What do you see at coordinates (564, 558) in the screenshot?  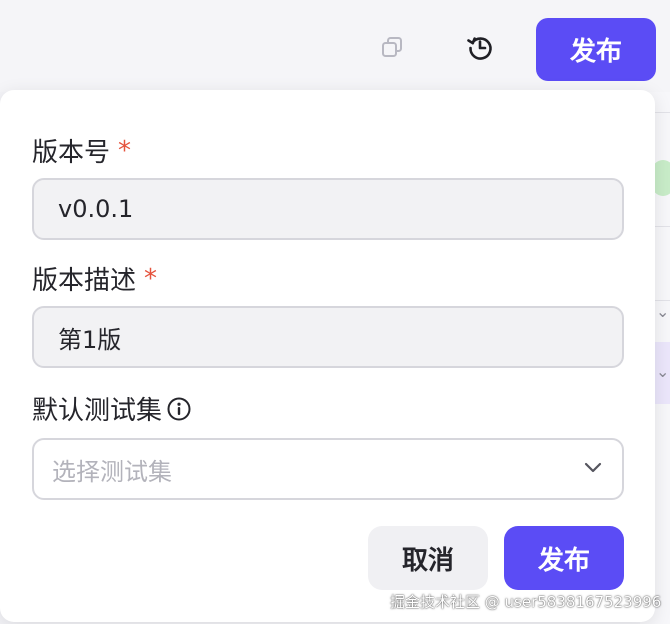 I see `publish-button: 发布` at bounding box center [564, 558].